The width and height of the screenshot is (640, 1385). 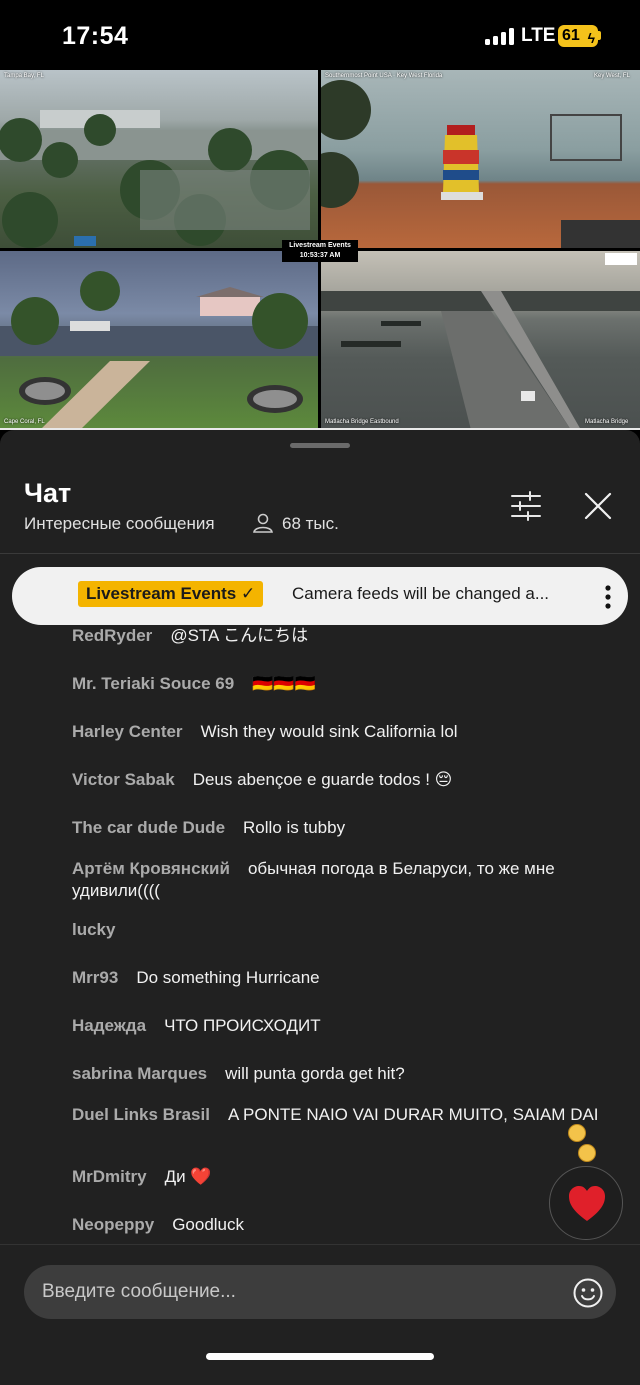 What do you see at coordinates (109, 1176) in the screenshot?
I see `message-author: MrDmitry` at bounding box center [109, 1176].